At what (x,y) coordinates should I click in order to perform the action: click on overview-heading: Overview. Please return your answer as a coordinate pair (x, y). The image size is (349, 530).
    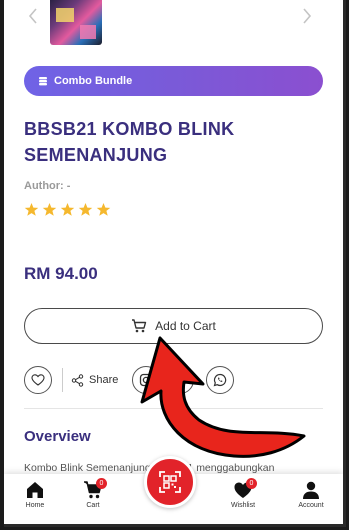
    Looking at the image, I should click on (57, 436).